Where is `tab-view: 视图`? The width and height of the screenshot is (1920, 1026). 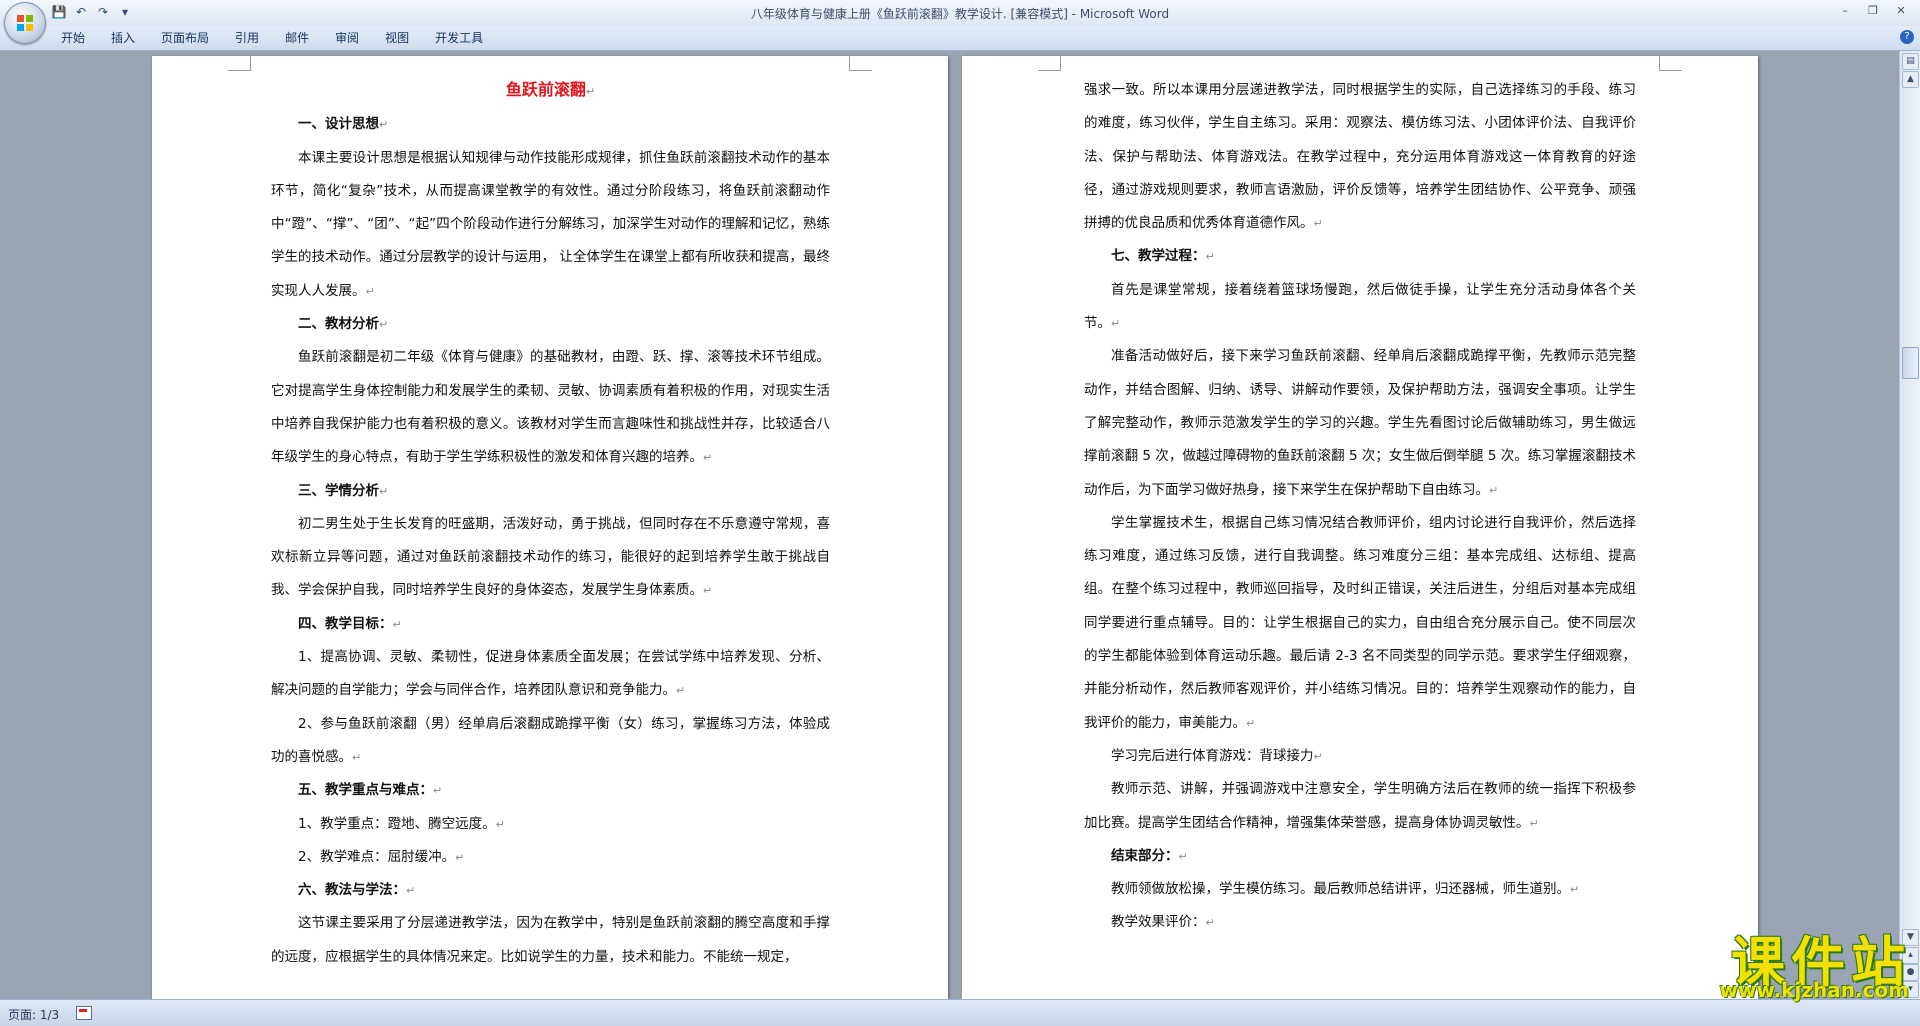
tab-view: 视图 is located at coordinates (397, 38).